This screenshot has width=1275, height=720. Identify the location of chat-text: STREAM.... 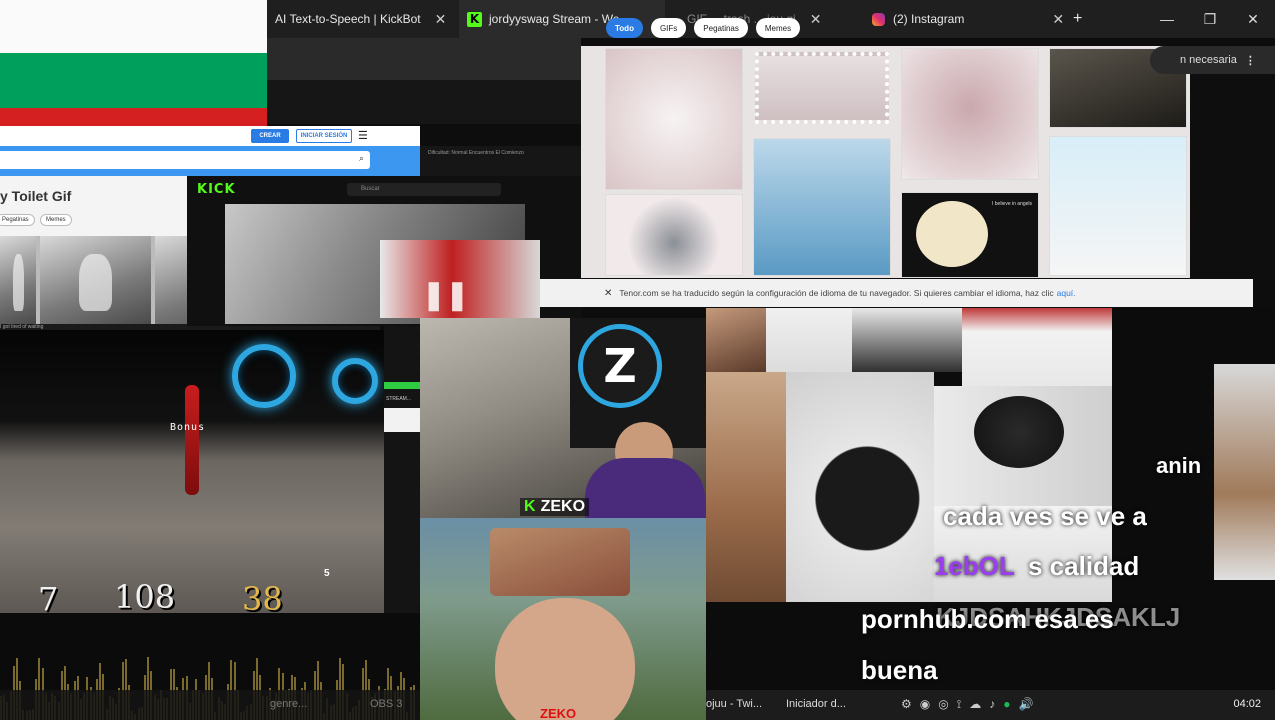
(399, 399).